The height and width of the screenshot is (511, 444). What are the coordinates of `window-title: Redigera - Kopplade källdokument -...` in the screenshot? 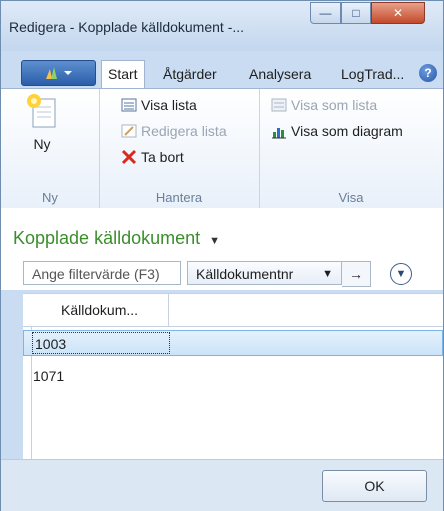 It's located at (127, 27).